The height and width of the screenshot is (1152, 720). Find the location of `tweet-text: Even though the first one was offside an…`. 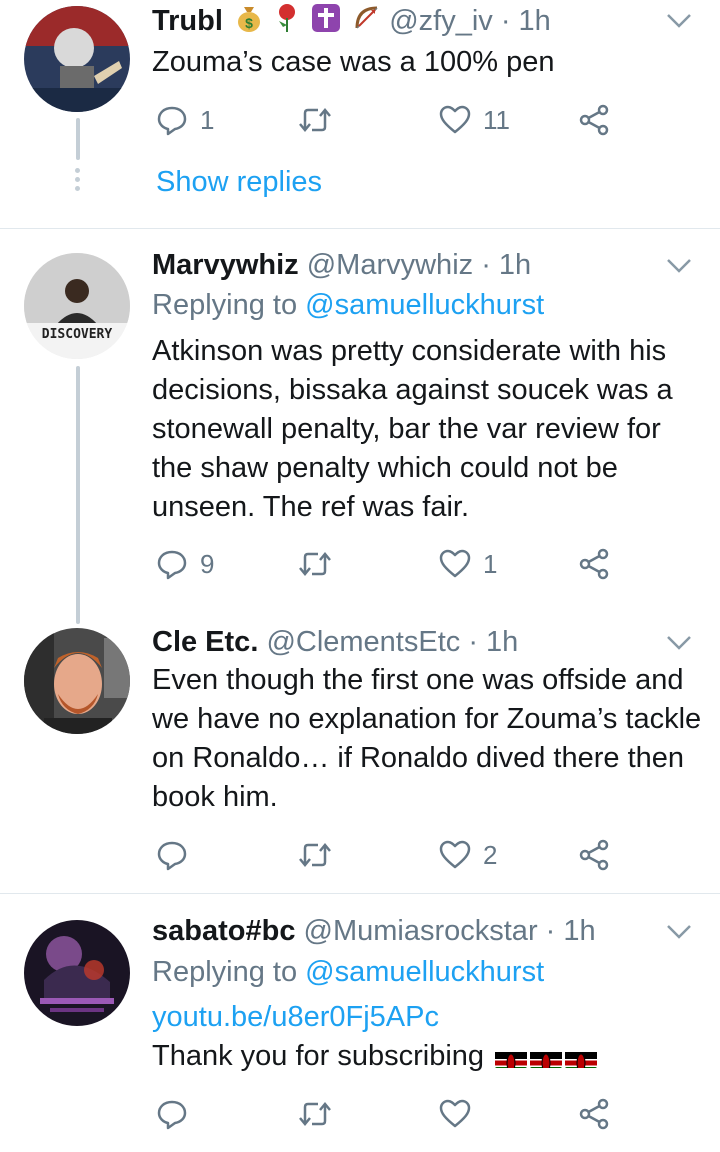

tweet-text: Even though the first one was offside an… is located at coordinates (427, 738).